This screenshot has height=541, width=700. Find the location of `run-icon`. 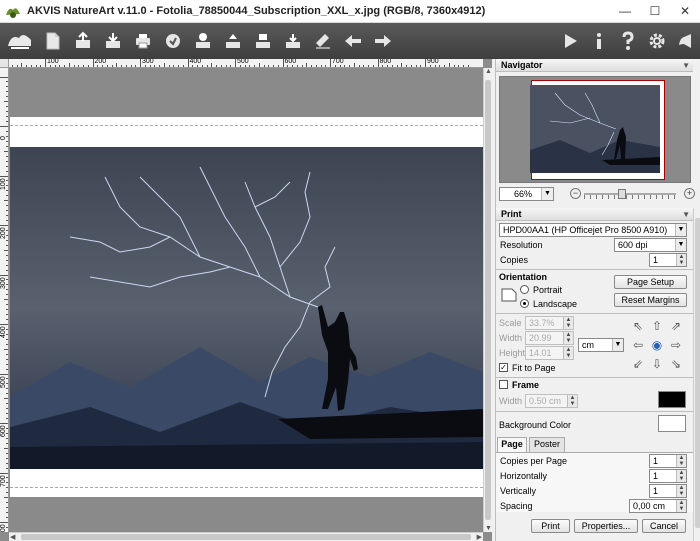

run-icon is located at coordinates (569, 41).